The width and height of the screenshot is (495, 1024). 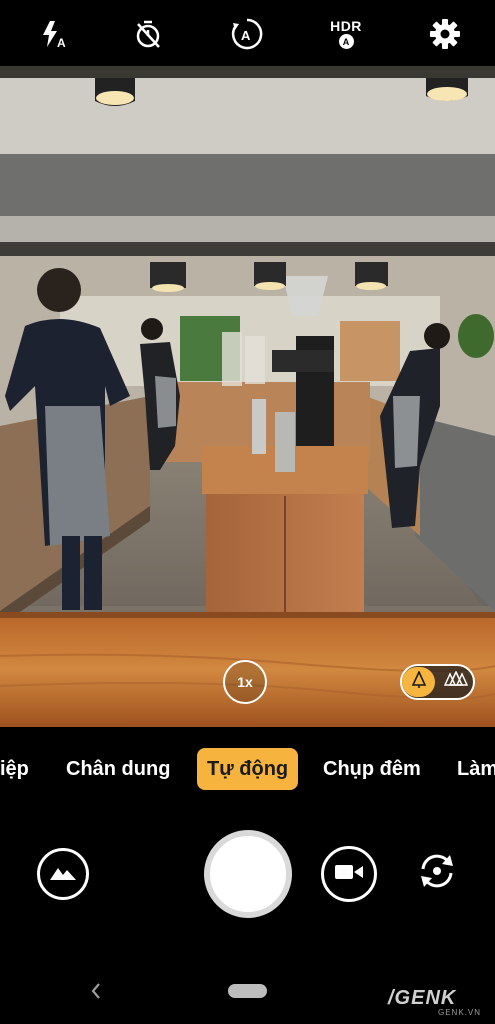 What do you see at coordinates (14, 769) in the screenshot?
I see `mode-partial-left: iệp` at bounding box center [14, 769].